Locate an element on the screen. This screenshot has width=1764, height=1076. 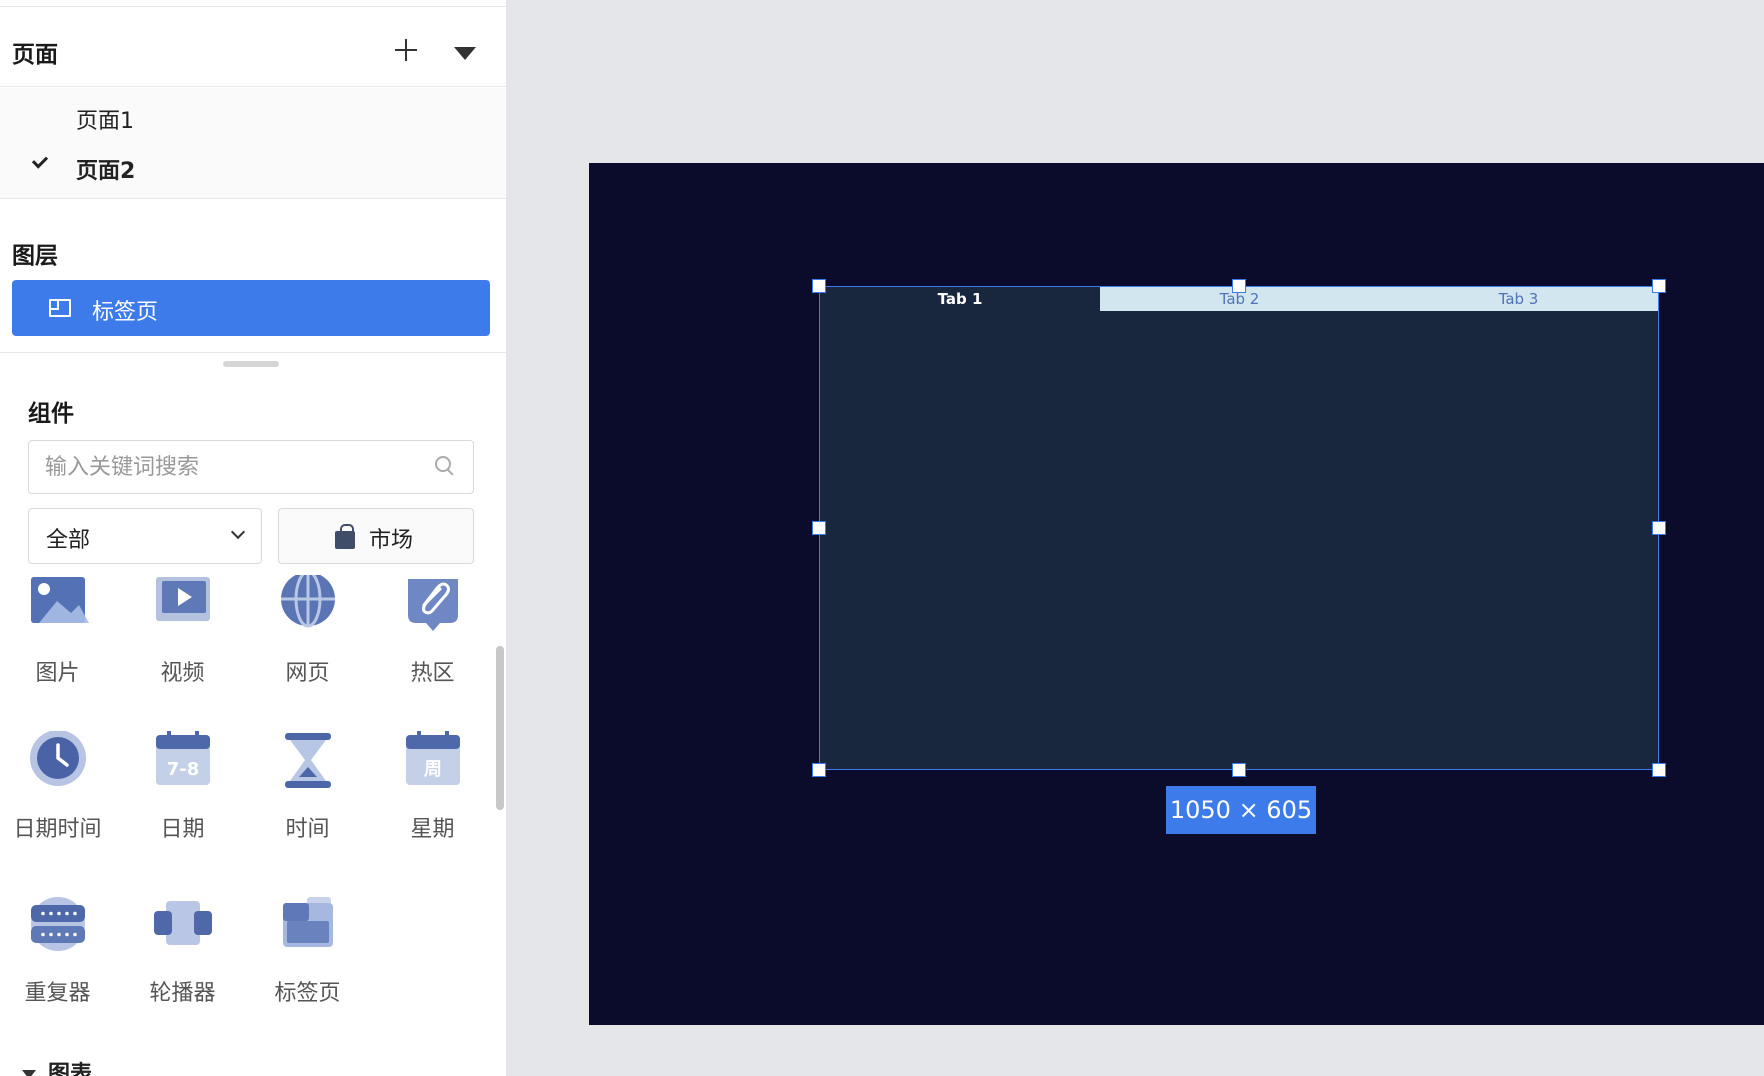
component-search is located at coordinates (251, 467).